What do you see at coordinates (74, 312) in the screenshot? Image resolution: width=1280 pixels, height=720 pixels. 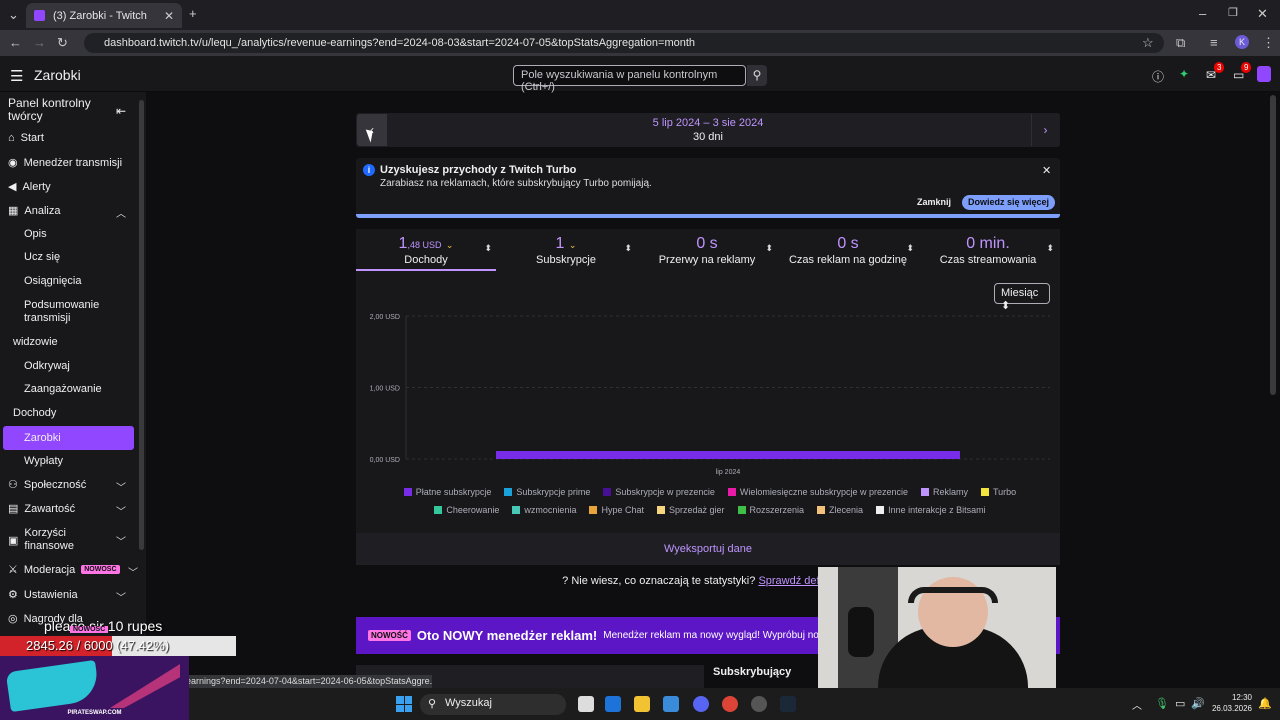 I see `sidebar-item-stream-summary: Podsumowanie transmisji` at bounding box center [74, 312].